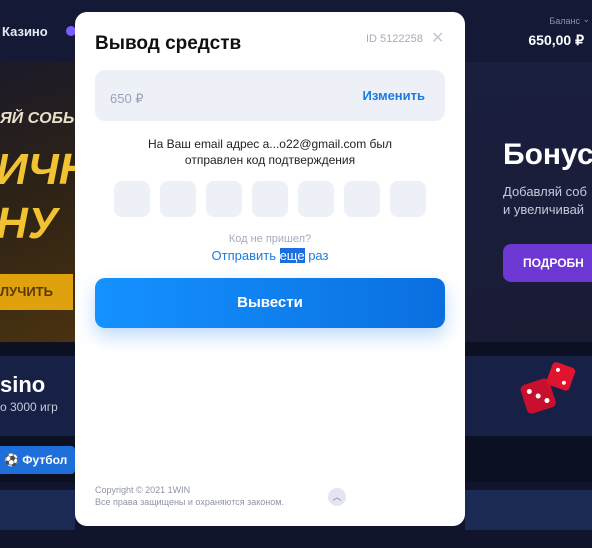 This screenshot has height=548, width=592. Describe the element at coordinates (270, 160) in the screenshot. I see `notice-line2: отправлен код подтверждения` at that location.